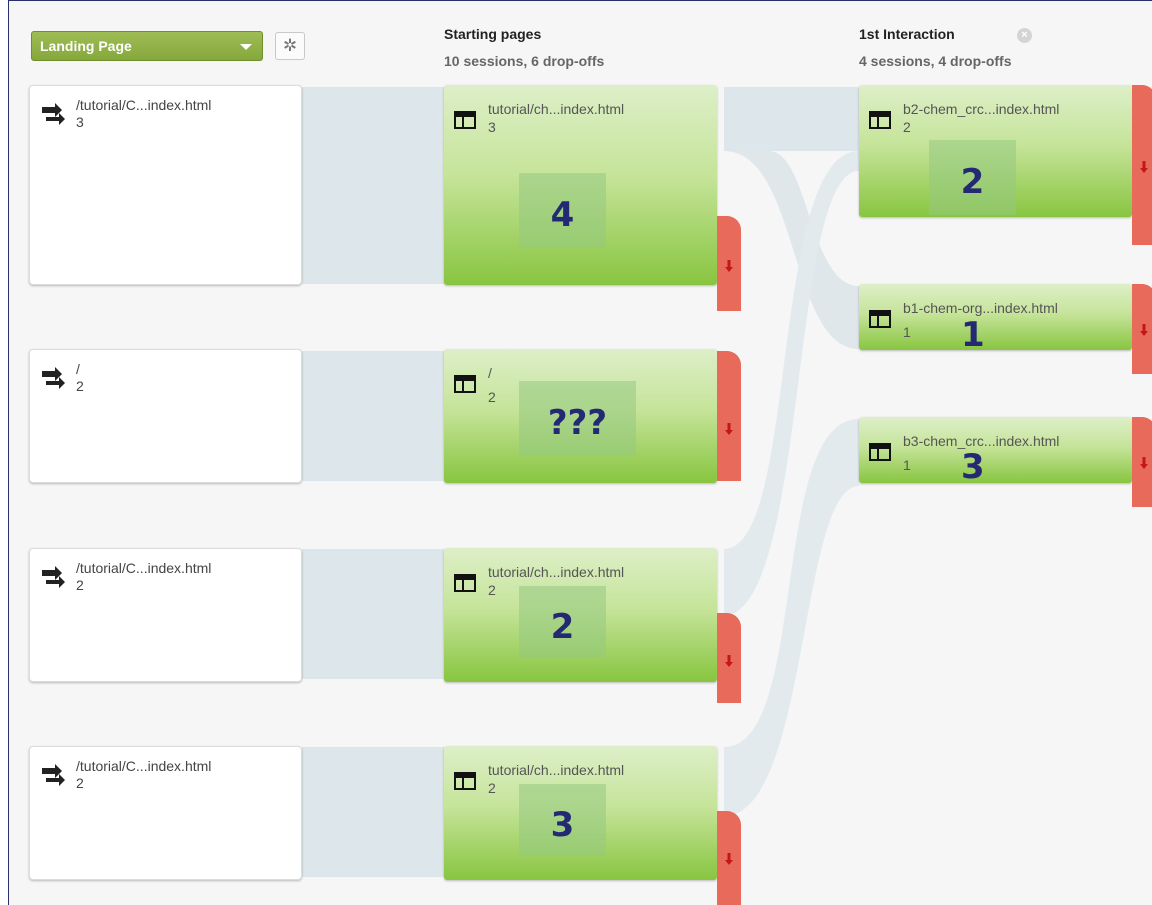 Image resolution: width=1152 pixels, height=905 pixels. Describe the element at coordinates (935, 61) in the screenshot. I see `column-subtitle-interaction: 4 sessions, 4 drop-offs` at that location.